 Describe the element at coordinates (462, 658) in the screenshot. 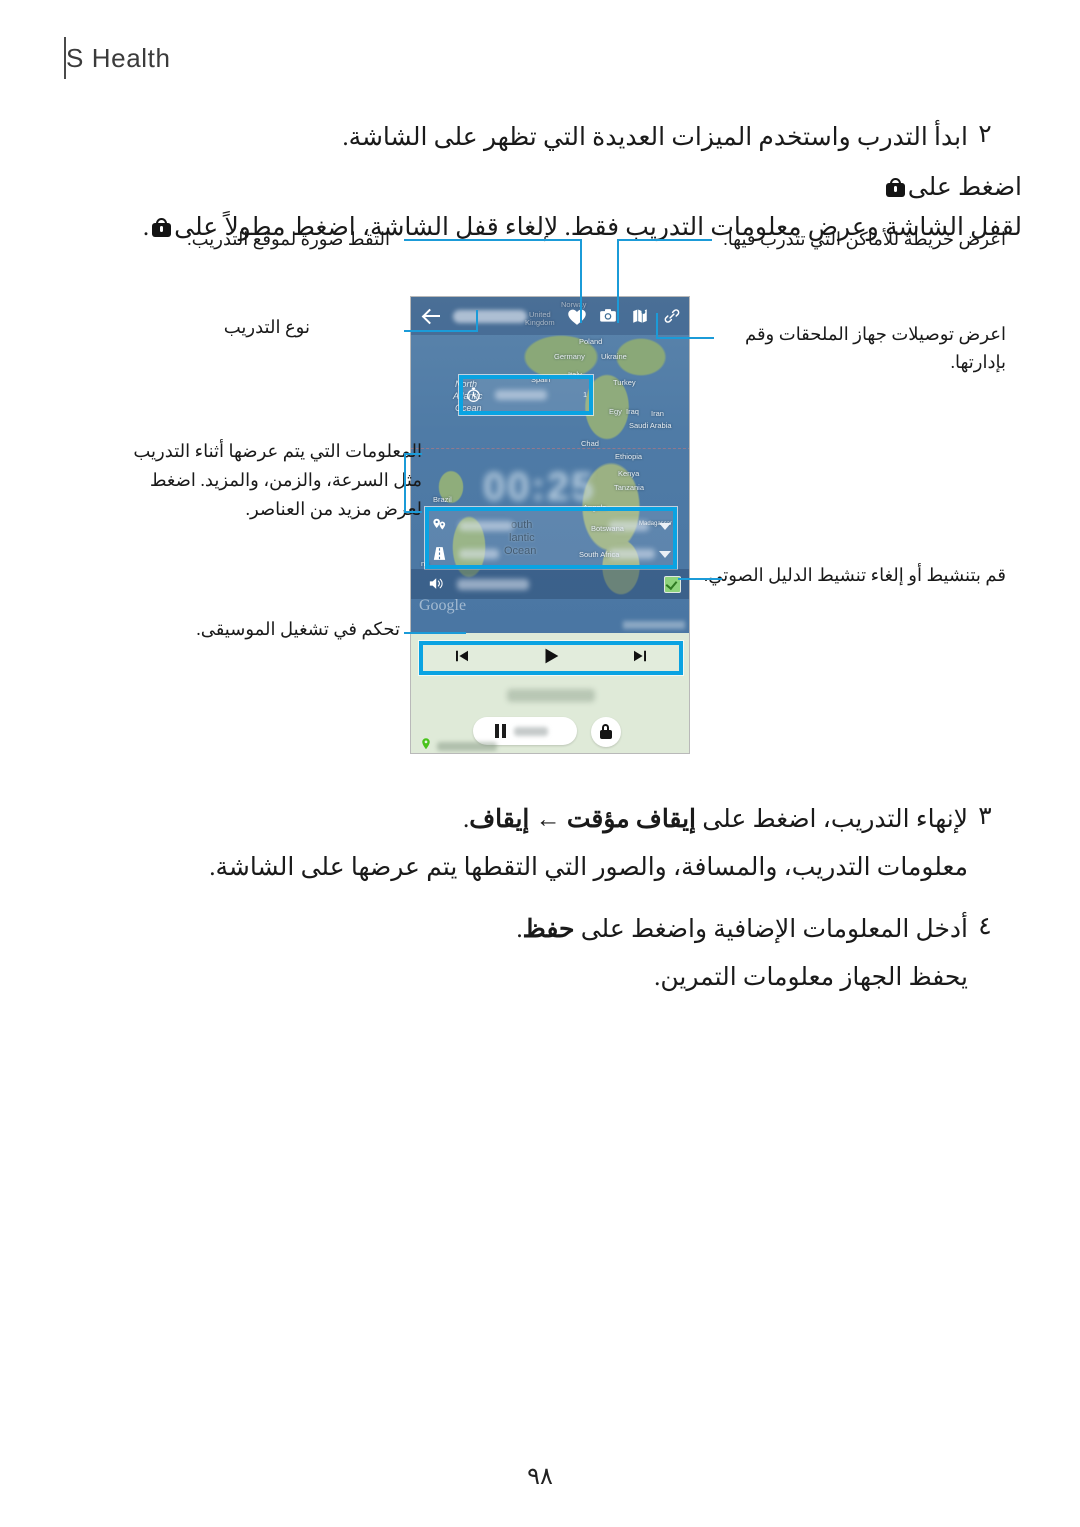

I see `prev-track-icon` at that location.